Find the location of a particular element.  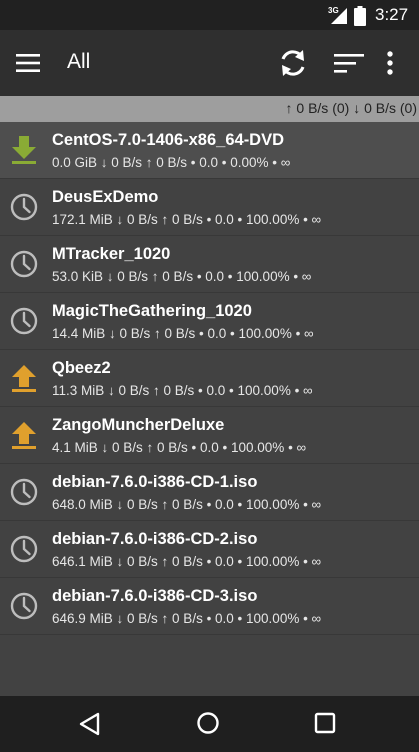

torrent-name: MTracker_1020 is located at coordinates (111, 254).